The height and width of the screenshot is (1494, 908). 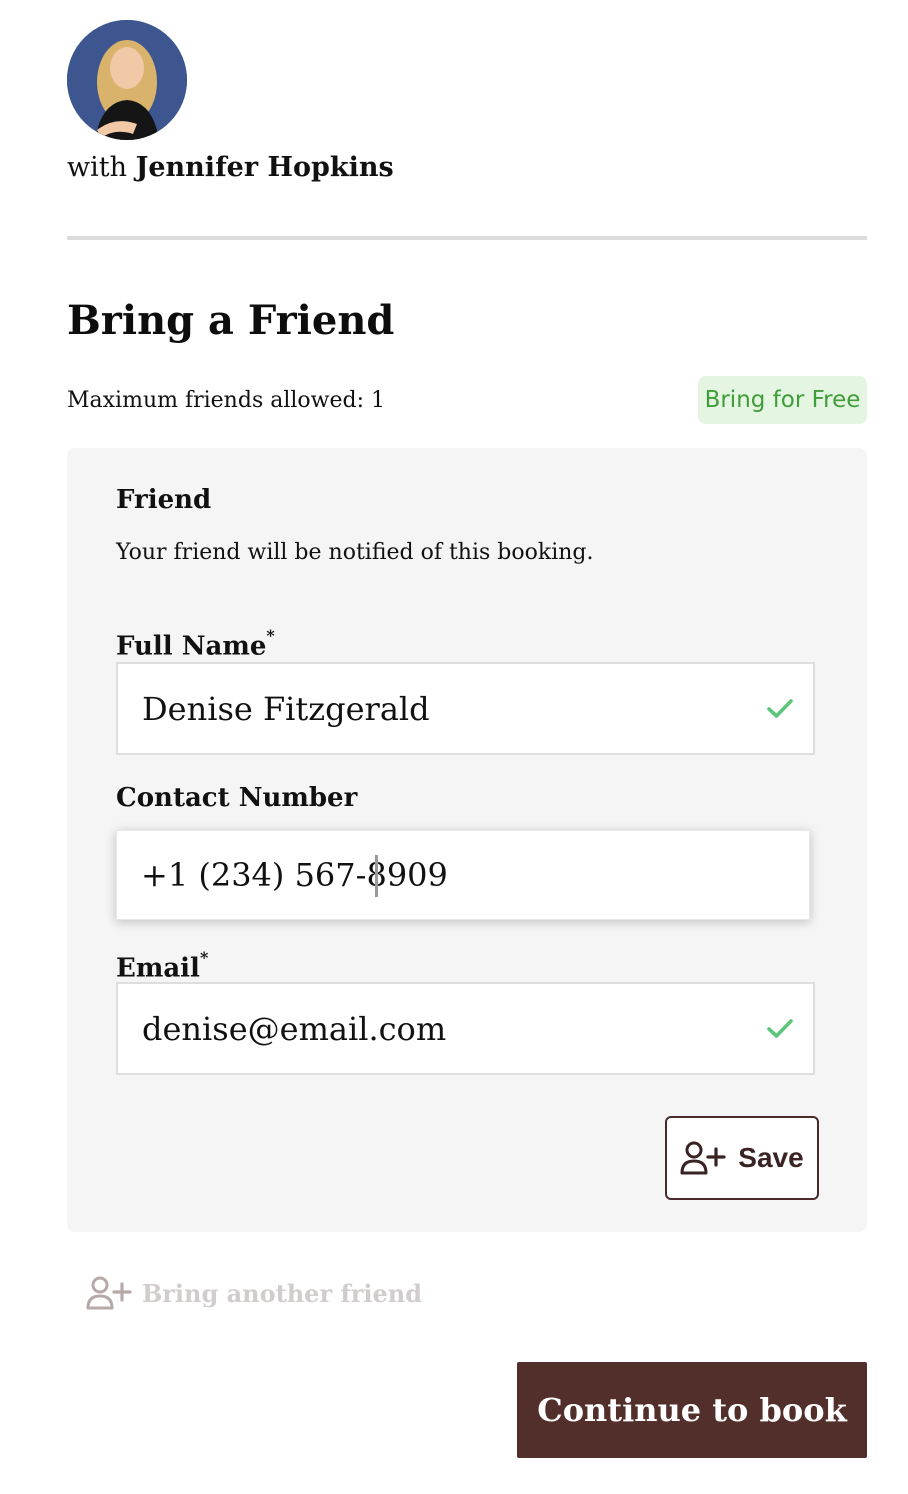 I want to click on bring-for-free-badge: Bring for Free, so click(x=782, y=400).